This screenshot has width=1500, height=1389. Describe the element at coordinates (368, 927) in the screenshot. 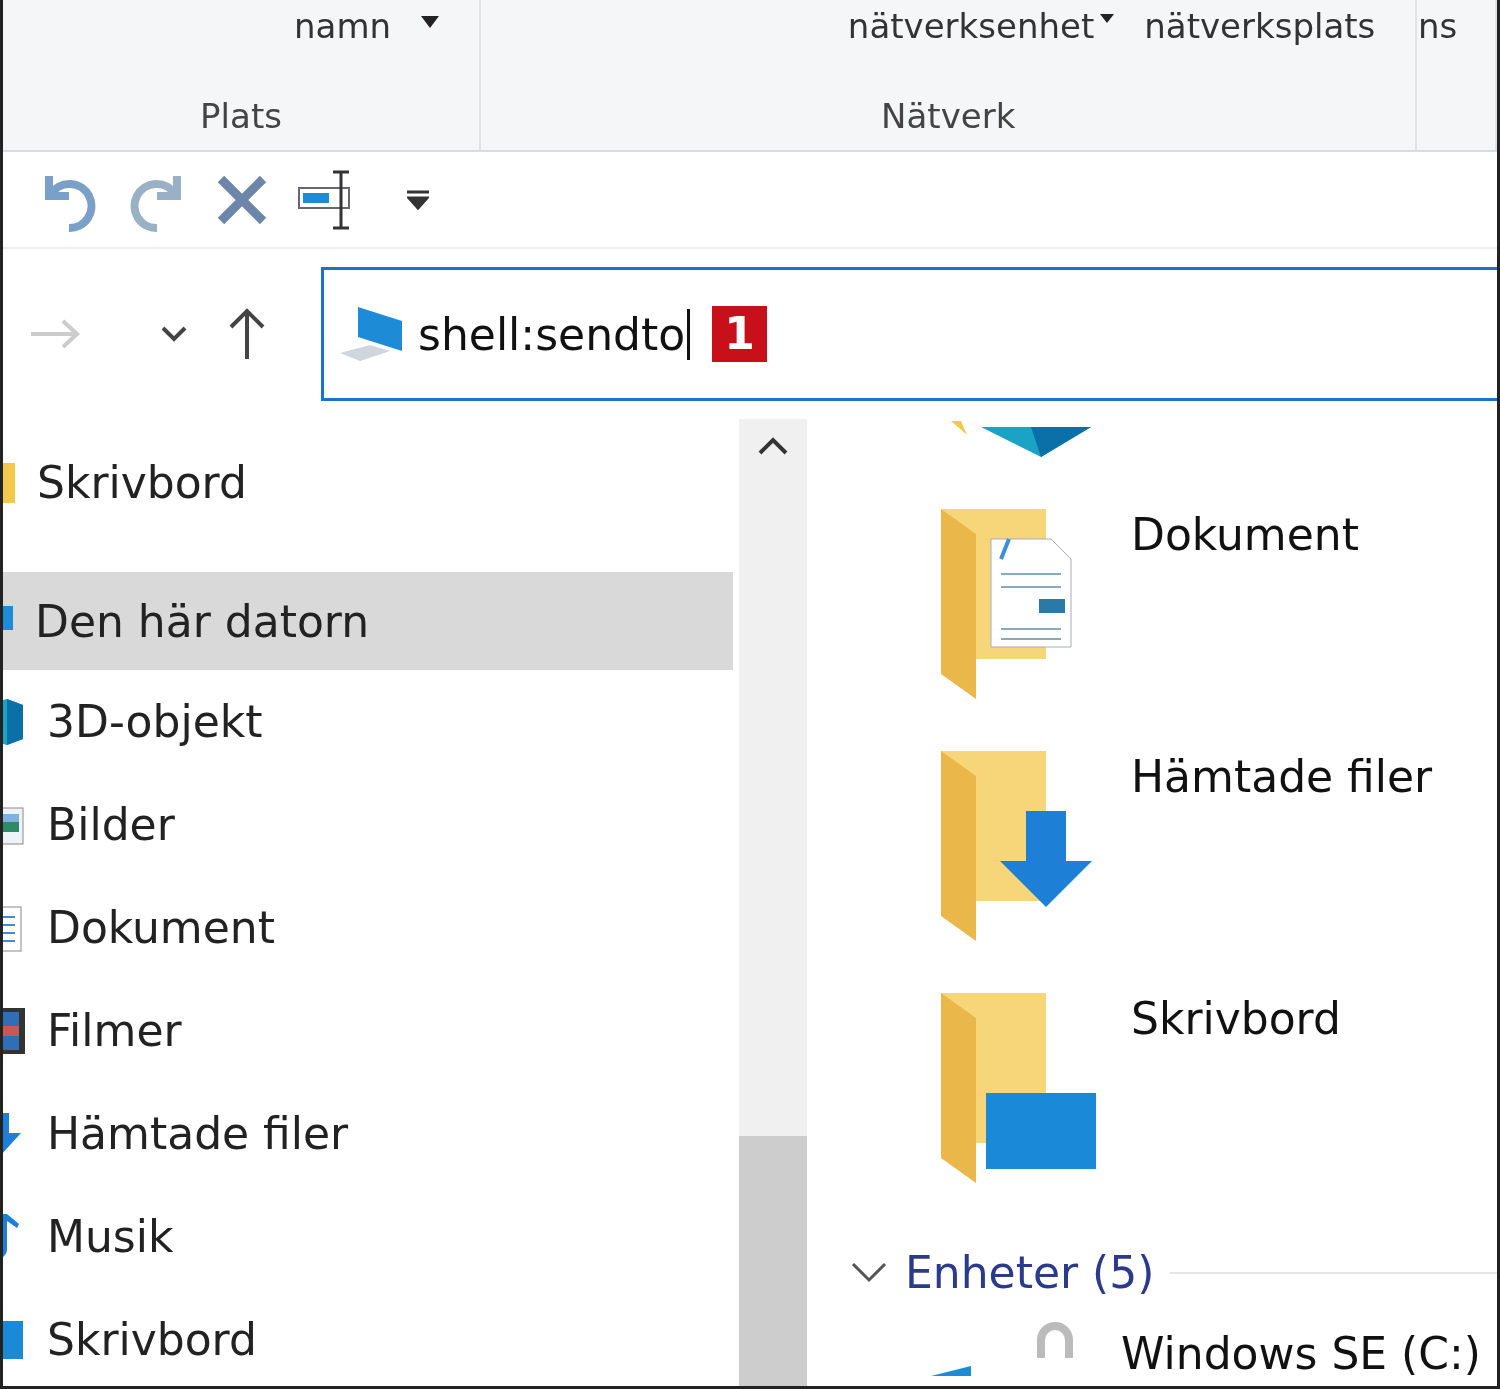

I see `nav-item: Dokument` at that location.